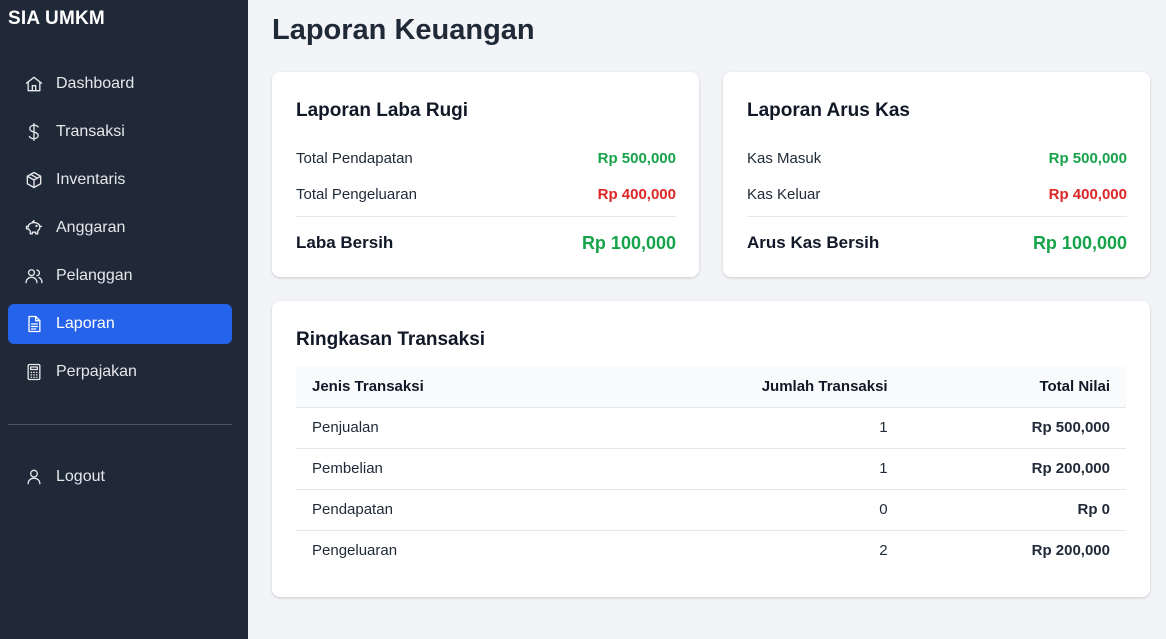 This screenshot has width=1166, height=639. I want to click on income-row: Total Pendapatan Rp 500,000, so click(486, 158).